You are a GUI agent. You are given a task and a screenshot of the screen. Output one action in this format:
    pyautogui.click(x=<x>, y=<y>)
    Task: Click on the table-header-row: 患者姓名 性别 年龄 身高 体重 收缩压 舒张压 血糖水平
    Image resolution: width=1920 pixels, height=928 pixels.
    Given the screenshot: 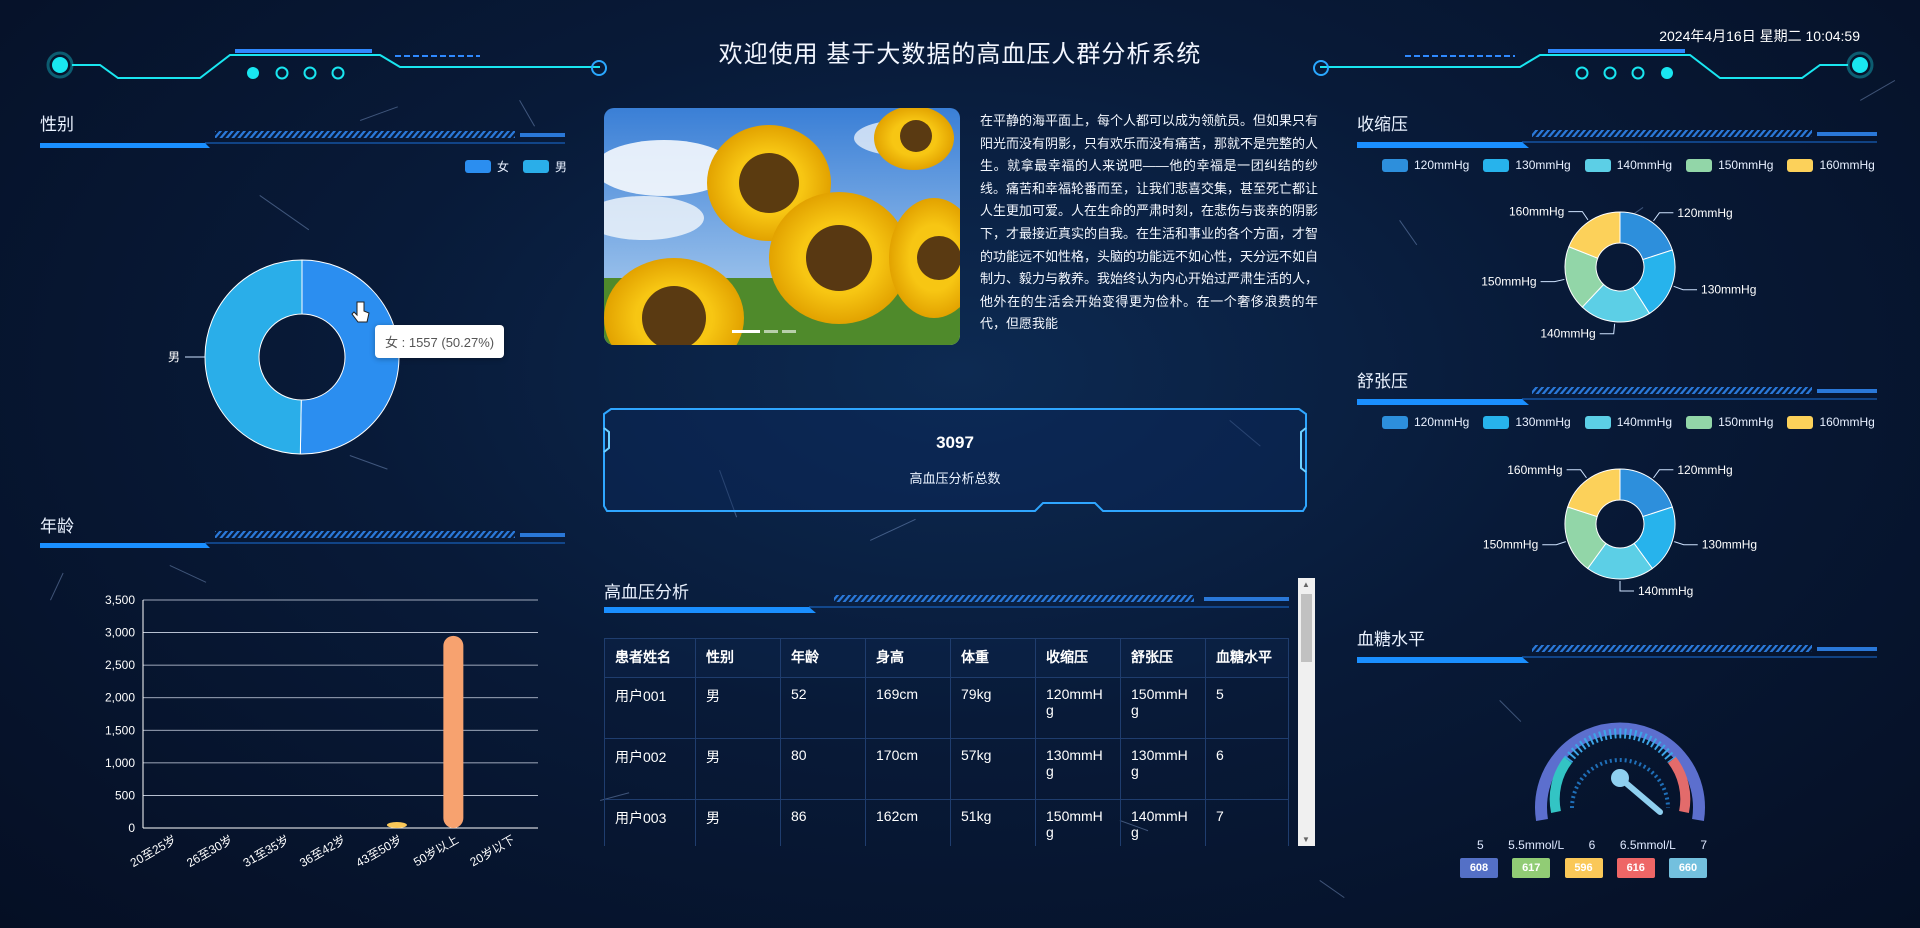 What is the action you would take?
    pyautogui.click(x=946, y=658)
    